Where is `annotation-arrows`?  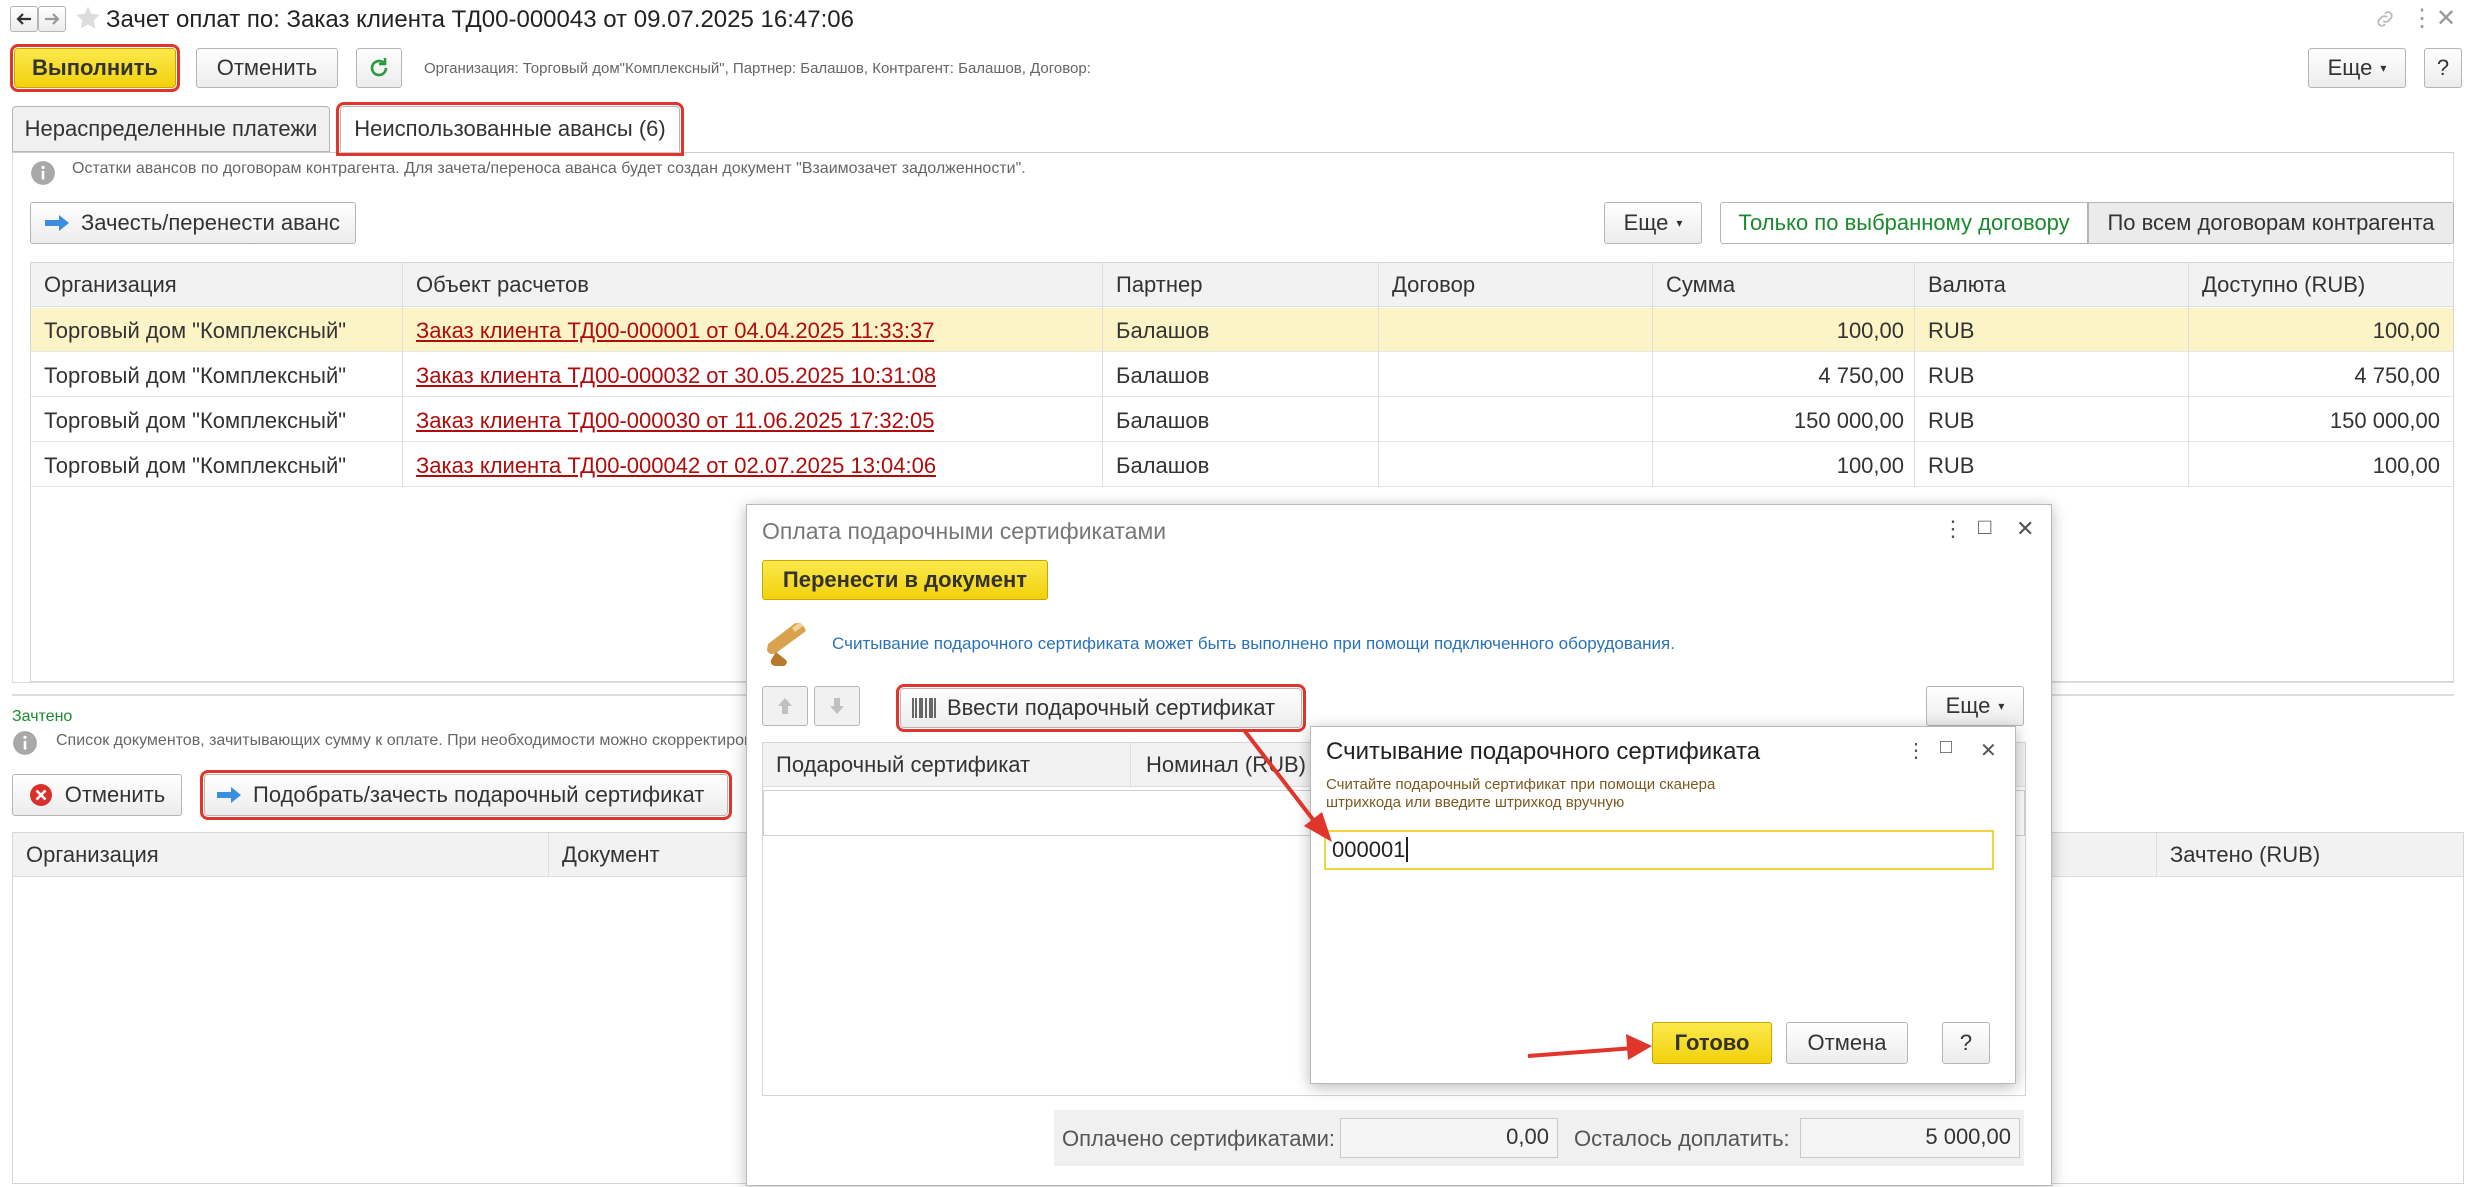
annotation-arrows is located at coordinates (1447, 894).